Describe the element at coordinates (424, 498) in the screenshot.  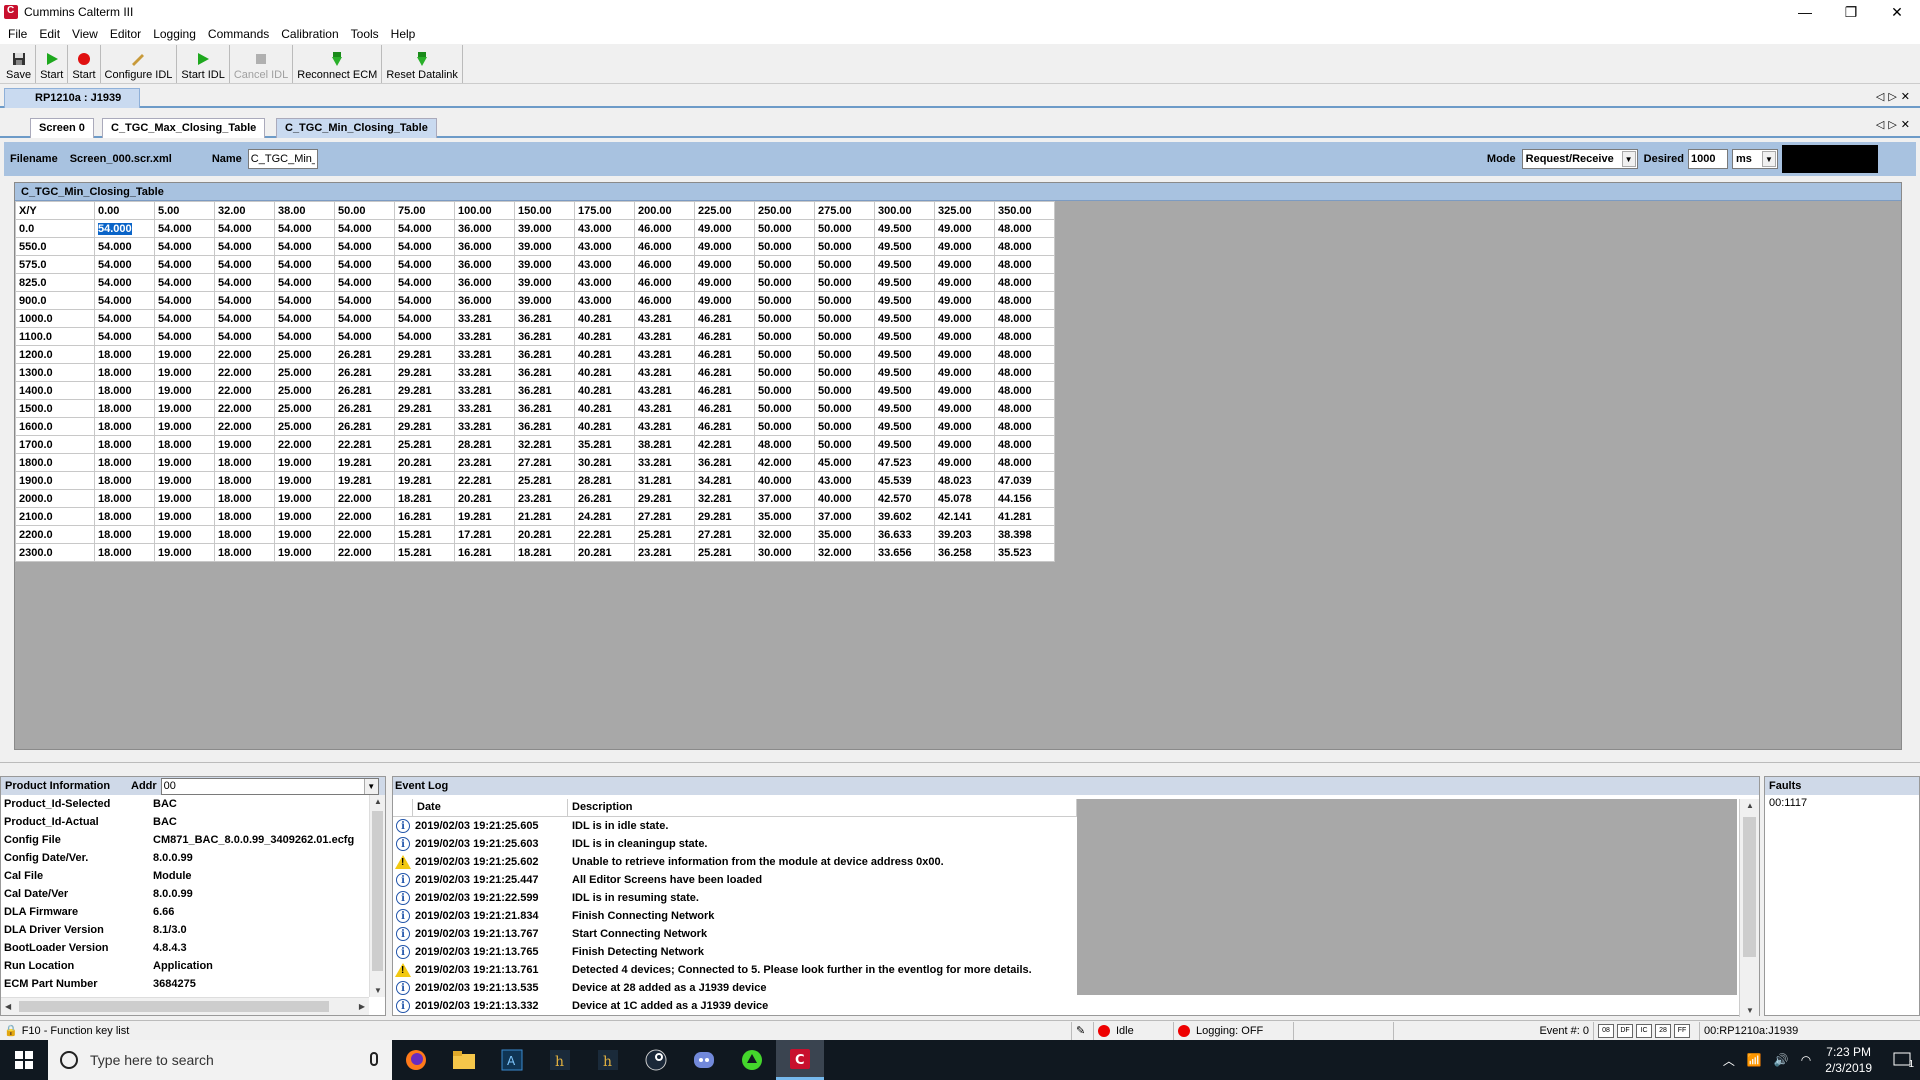
I see `table-cell: 18.281` at that location.